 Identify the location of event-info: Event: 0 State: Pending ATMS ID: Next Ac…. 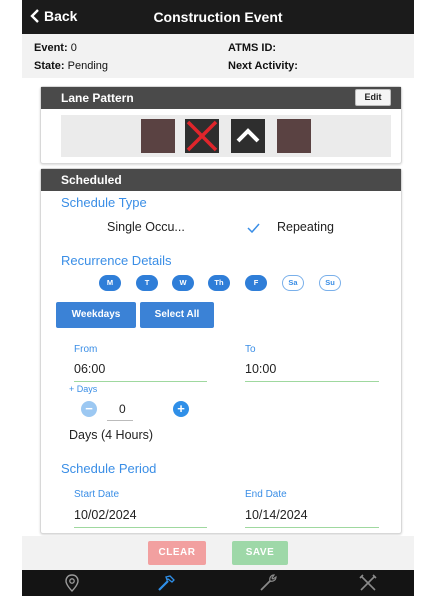
(218, 56).